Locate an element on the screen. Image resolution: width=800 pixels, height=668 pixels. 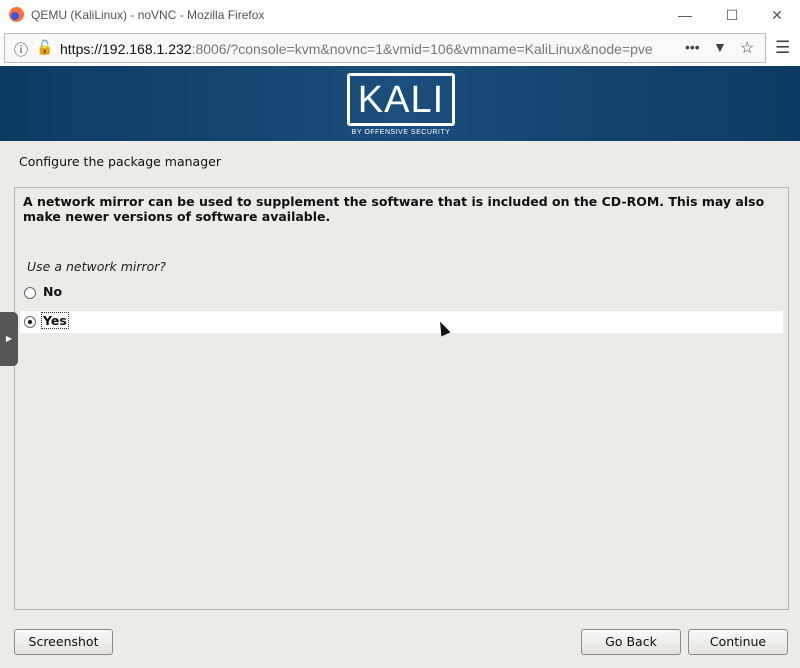
kali-logo: KALI is located at coordinates (401, 99).